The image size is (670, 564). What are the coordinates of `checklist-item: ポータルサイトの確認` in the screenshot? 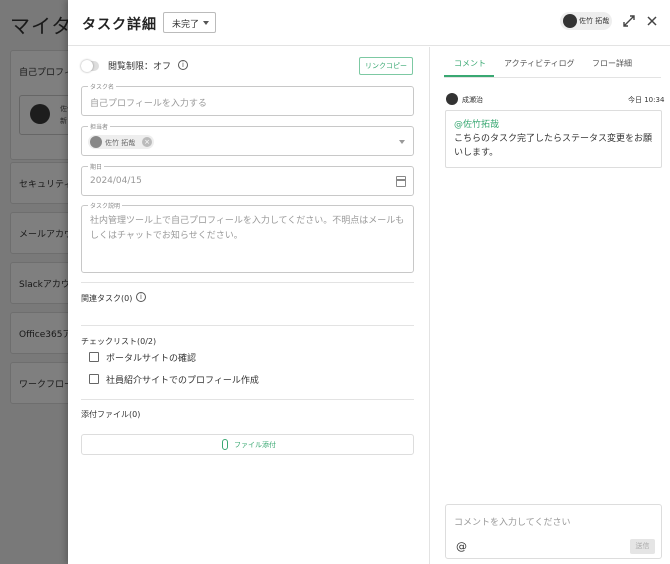 It's located at (151, 359).